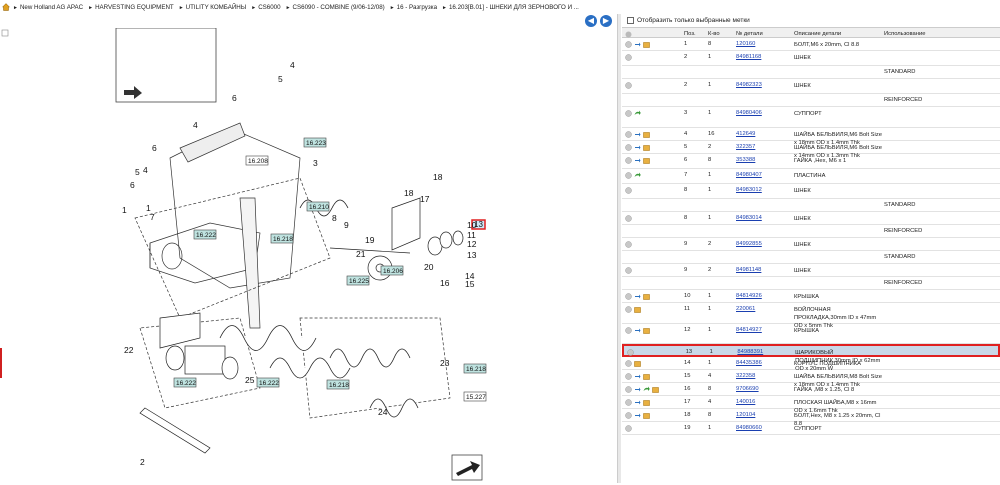 Image resolution: width=1000 pixels, height=485 pixels. I want to click on row-part-number: 84435386, so click(765, 361).